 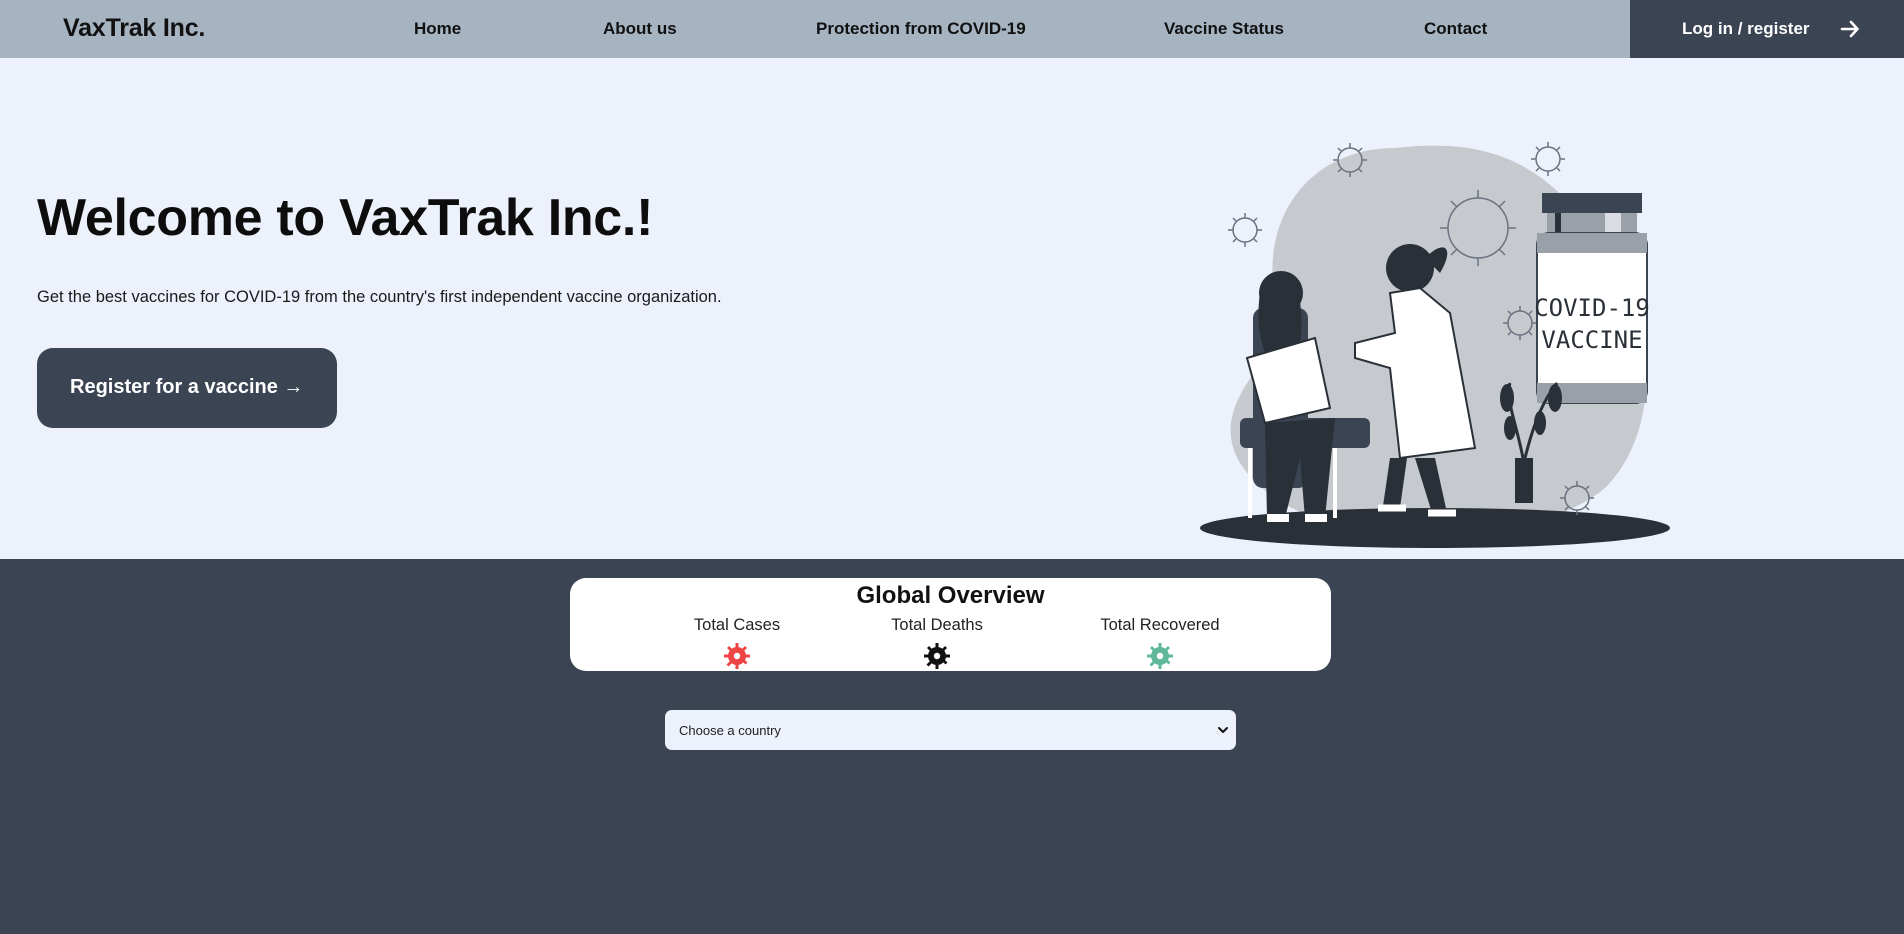 I want to click on stat-total-cases: Total Cases, so click(x=737, y=643).